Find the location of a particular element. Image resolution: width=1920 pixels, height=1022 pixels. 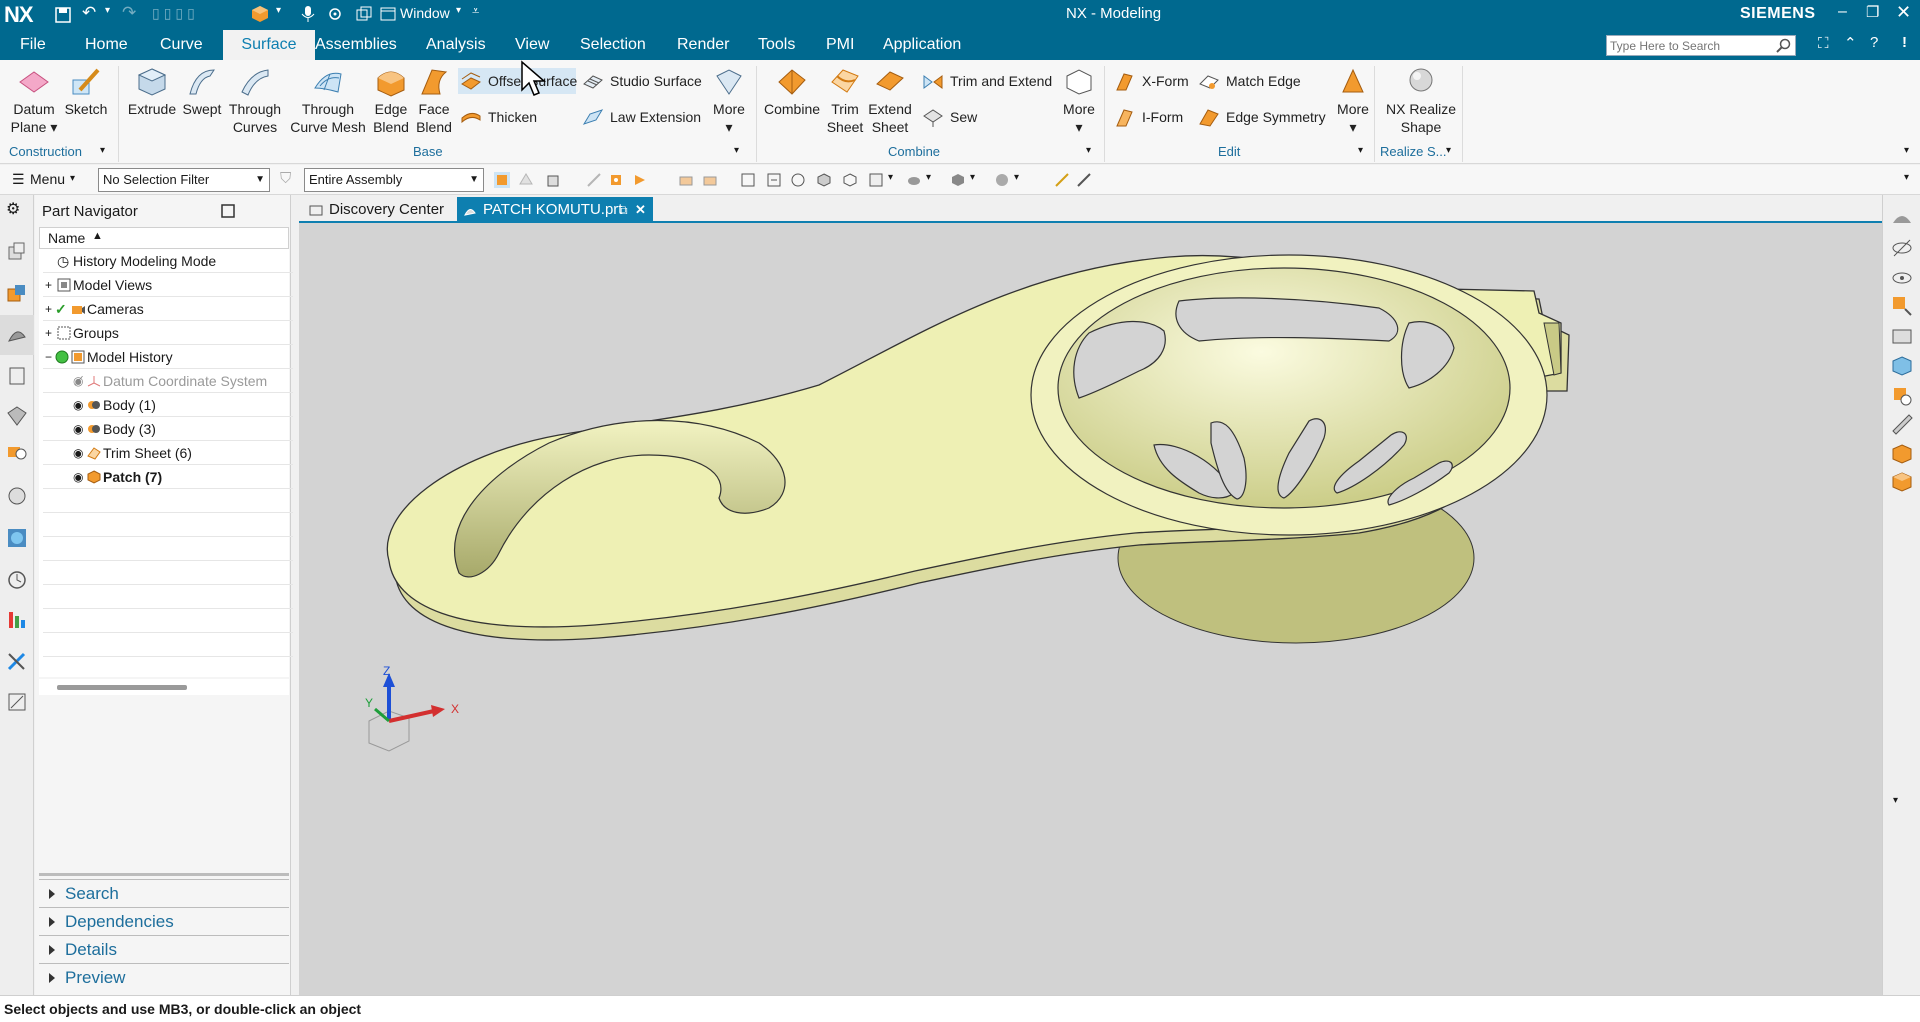

tree-row-body-1: ◉ Body (1) is located at coordinates (168, 405).